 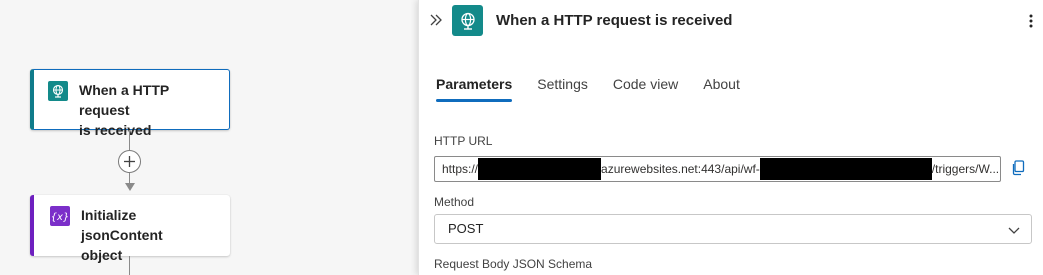 What do you see at coordinates (129, 140) in the screenshot?
I see `connector-line-top` at bounding box center [129, 140].